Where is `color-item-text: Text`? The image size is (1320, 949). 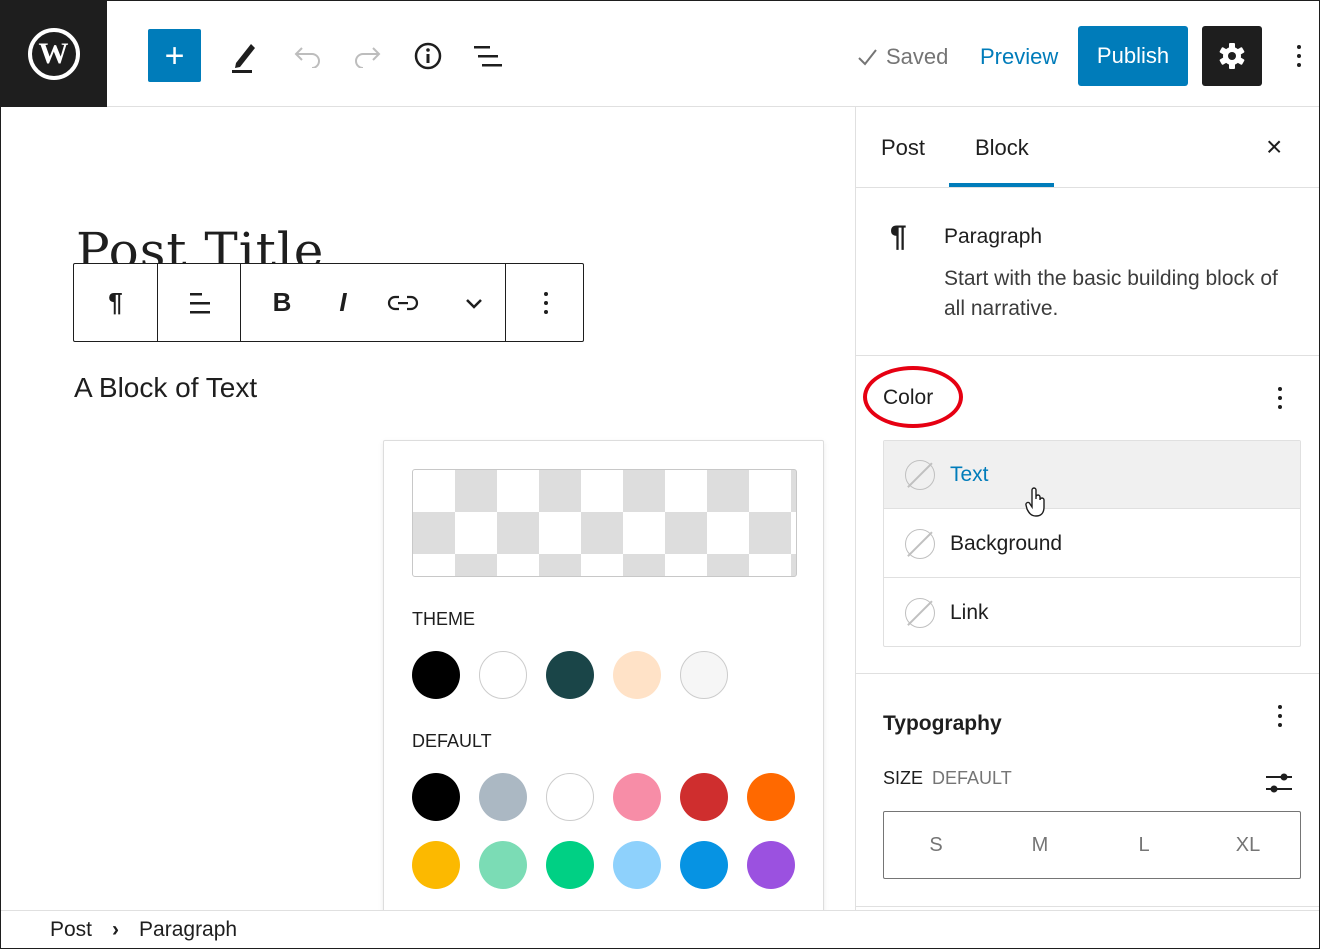
color-item-text: Text is located at coordinates (1092, 479).